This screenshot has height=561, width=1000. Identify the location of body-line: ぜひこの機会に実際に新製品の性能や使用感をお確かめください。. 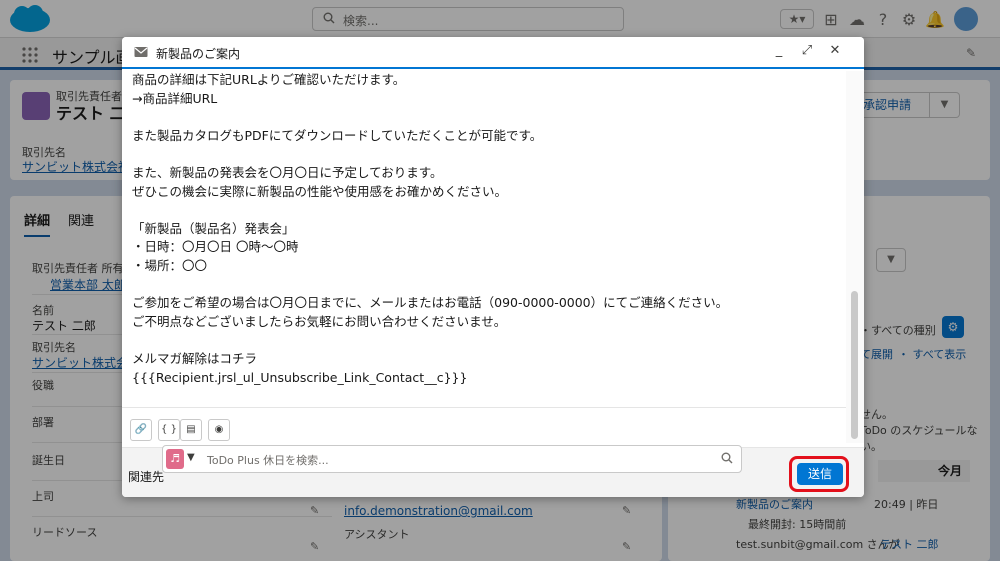
(320, 191).